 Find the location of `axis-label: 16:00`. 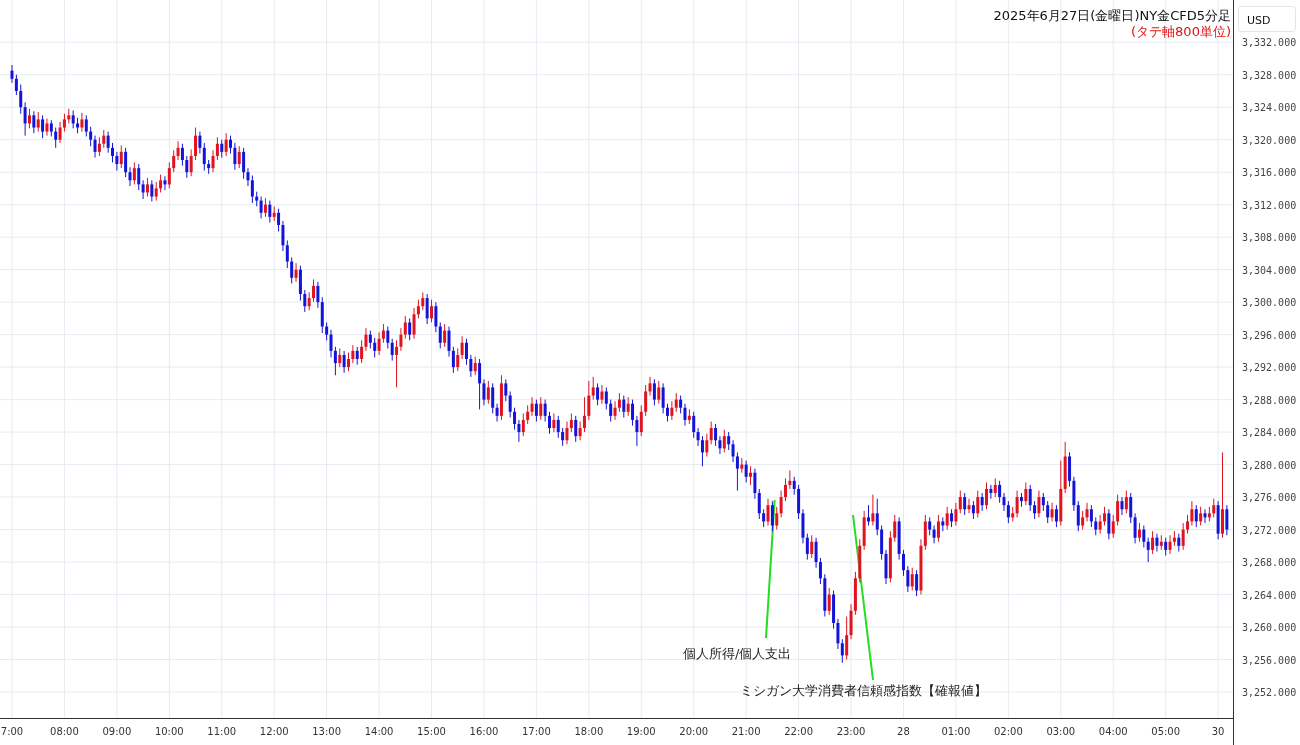

axis-label: 16:00 is located at coordinates (484, 731).